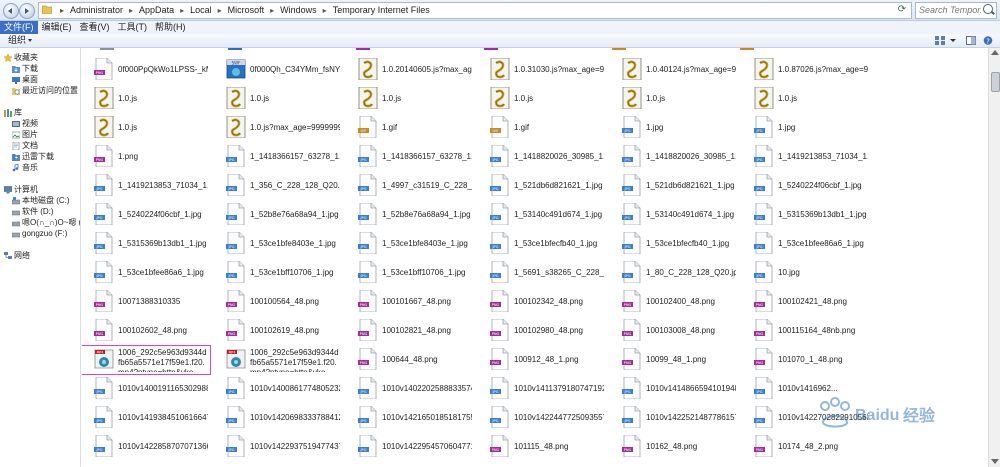 Image resolution: width=1000 pixels, height=467 pixels. I want to click on file-item: JPG 1_4997_c31519_C_228_128_Q20.jpg, so click(410, 186).